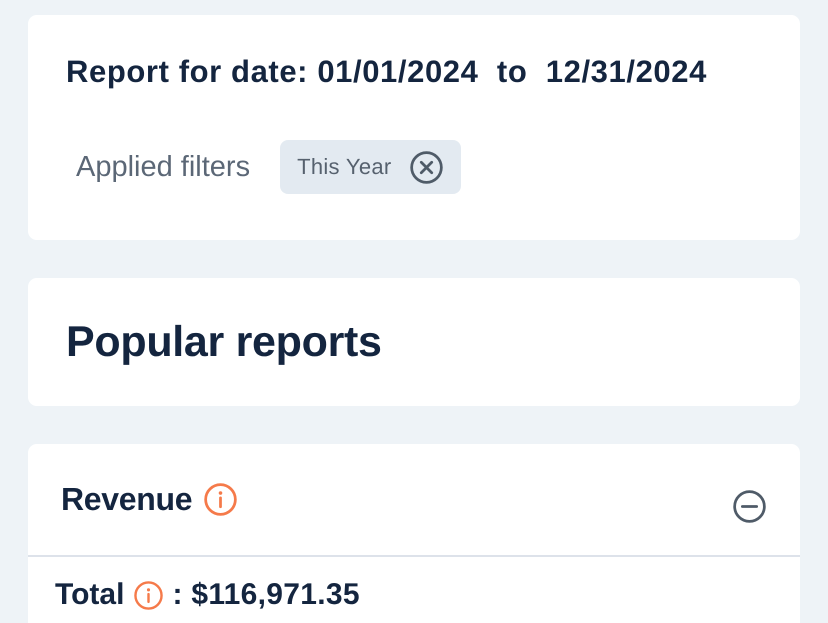 This screenshot has height=623, width=828. I want to click on report-title: Revenue, so click(126, 499).